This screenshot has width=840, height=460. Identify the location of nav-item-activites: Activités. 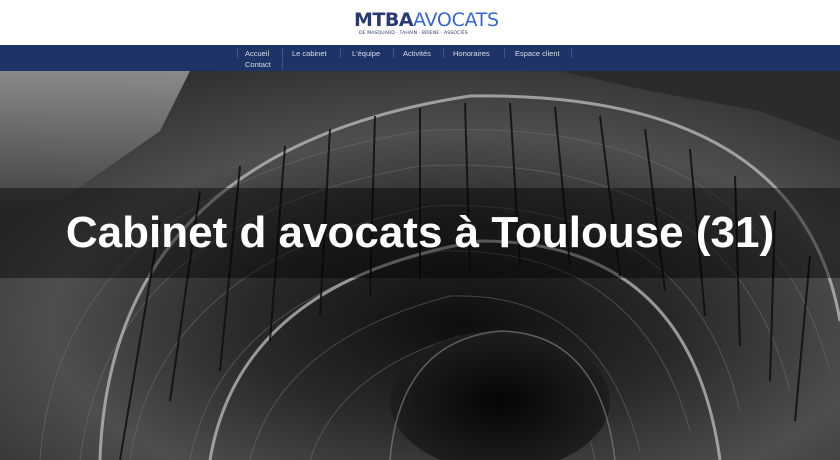
(417, 53).